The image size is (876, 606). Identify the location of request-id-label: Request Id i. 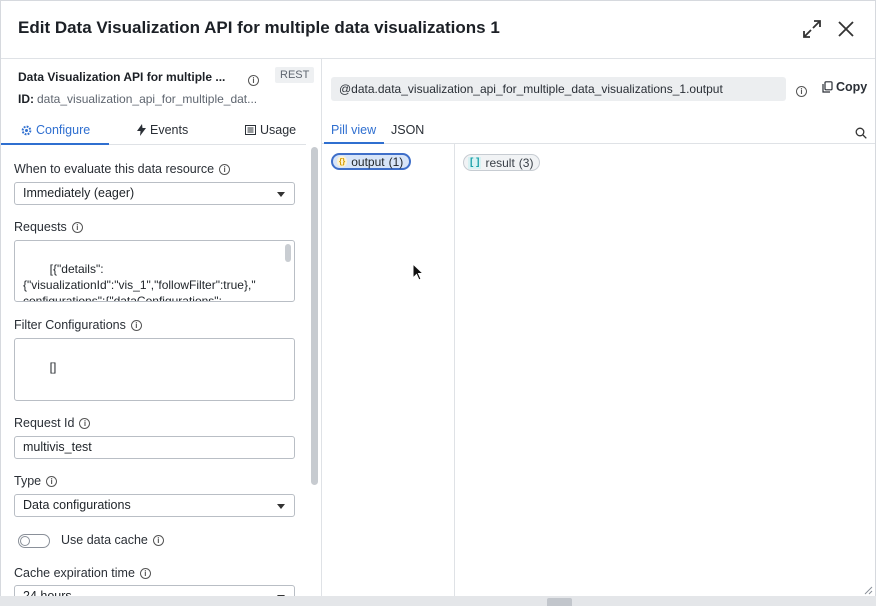
(52, 423).